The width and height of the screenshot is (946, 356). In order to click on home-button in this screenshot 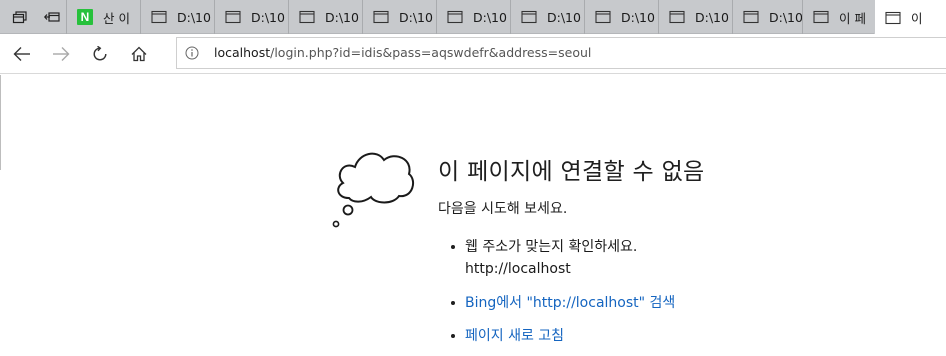, I will do `click(139, 54)`.